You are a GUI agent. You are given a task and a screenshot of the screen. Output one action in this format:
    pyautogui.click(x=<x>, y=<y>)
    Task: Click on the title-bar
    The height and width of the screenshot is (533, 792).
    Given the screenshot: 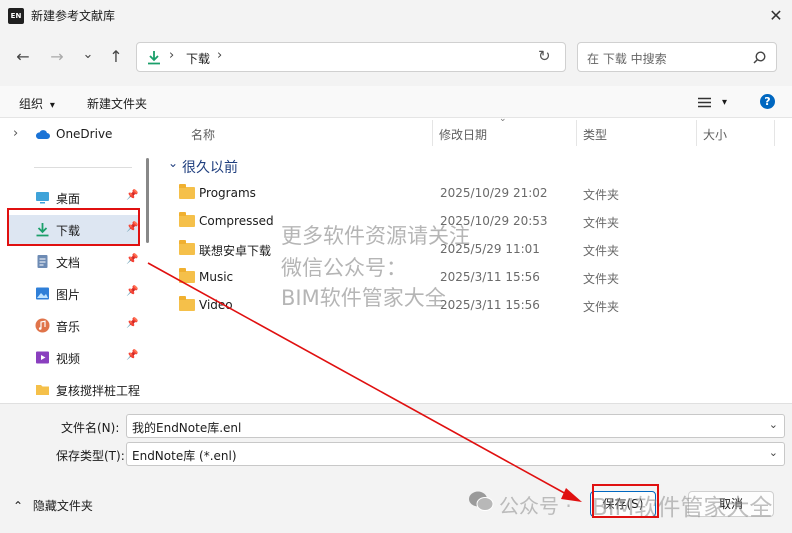 What is the action you would take?
    pyautogui.click(x=396, y=16)
    